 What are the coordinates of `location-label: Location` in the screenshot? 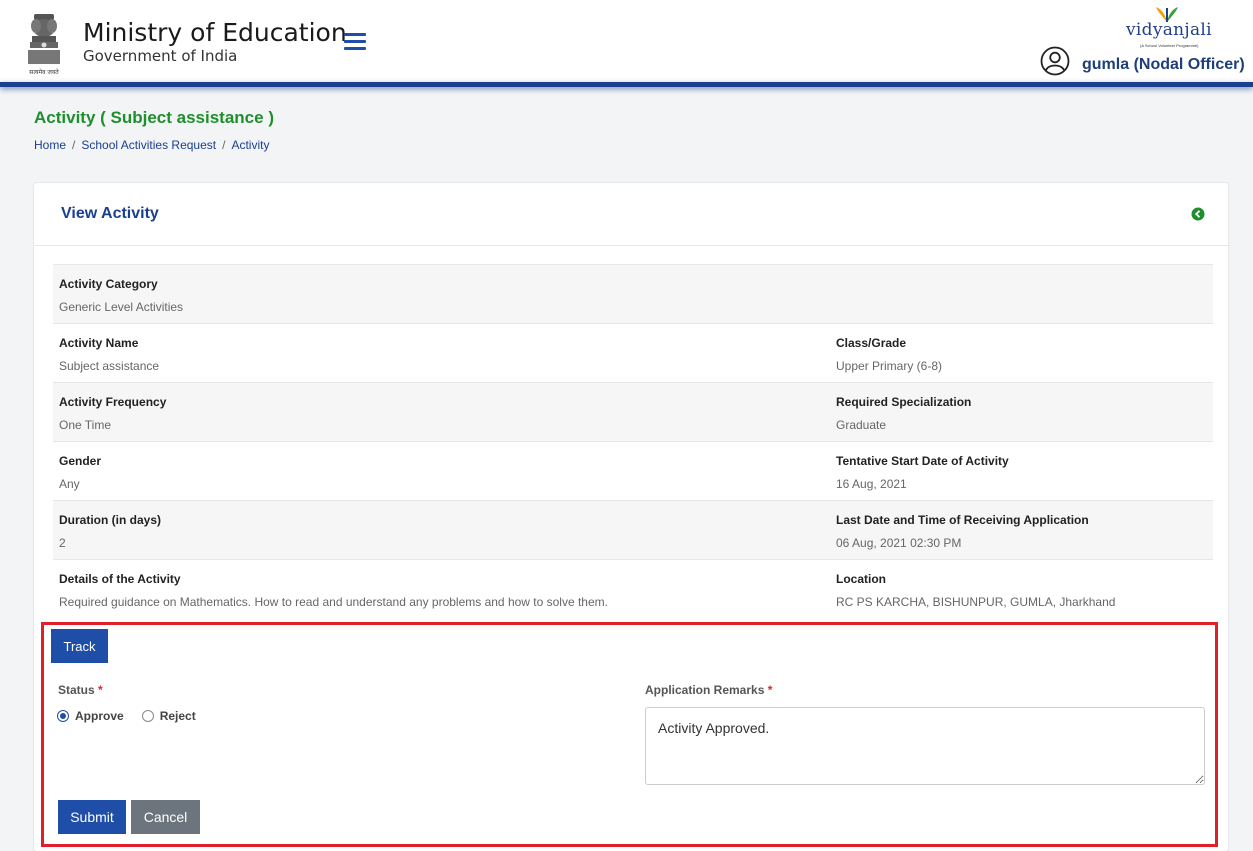 It's located at (861, 579).